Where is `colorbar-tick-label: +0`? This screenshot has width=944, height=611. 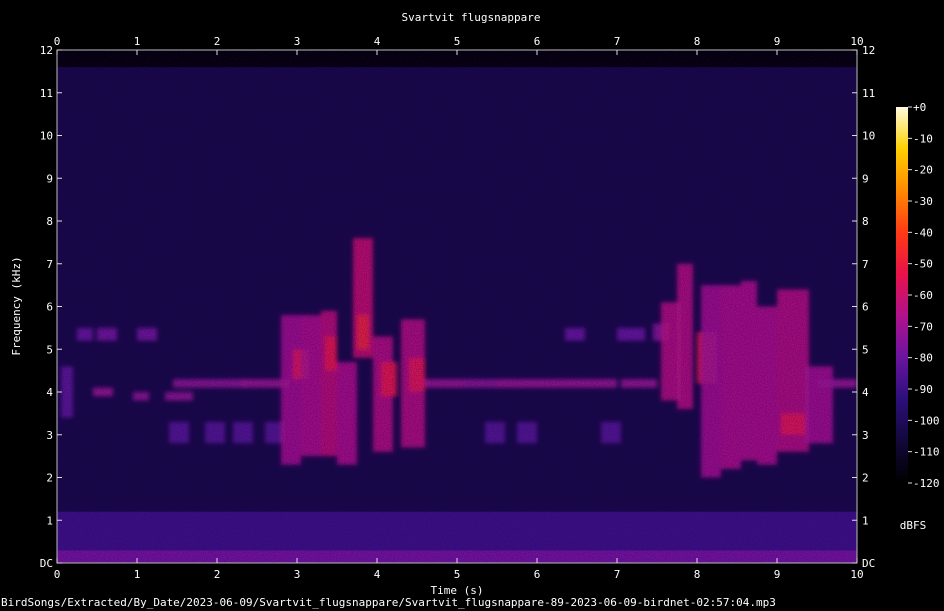
colorbar-tick-label: +0 is located at coordinates (919, 107).